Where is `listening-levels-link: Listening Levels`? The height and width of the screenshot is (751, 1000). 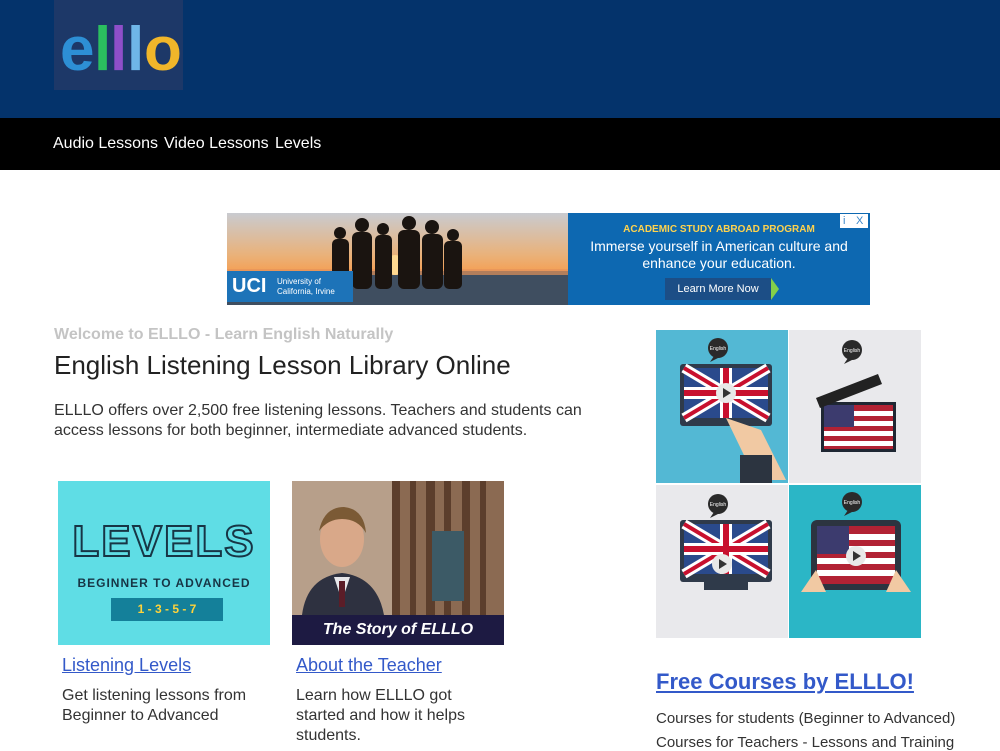 listening-levels-link: Listening Levels is located at coordinates (126, 665).